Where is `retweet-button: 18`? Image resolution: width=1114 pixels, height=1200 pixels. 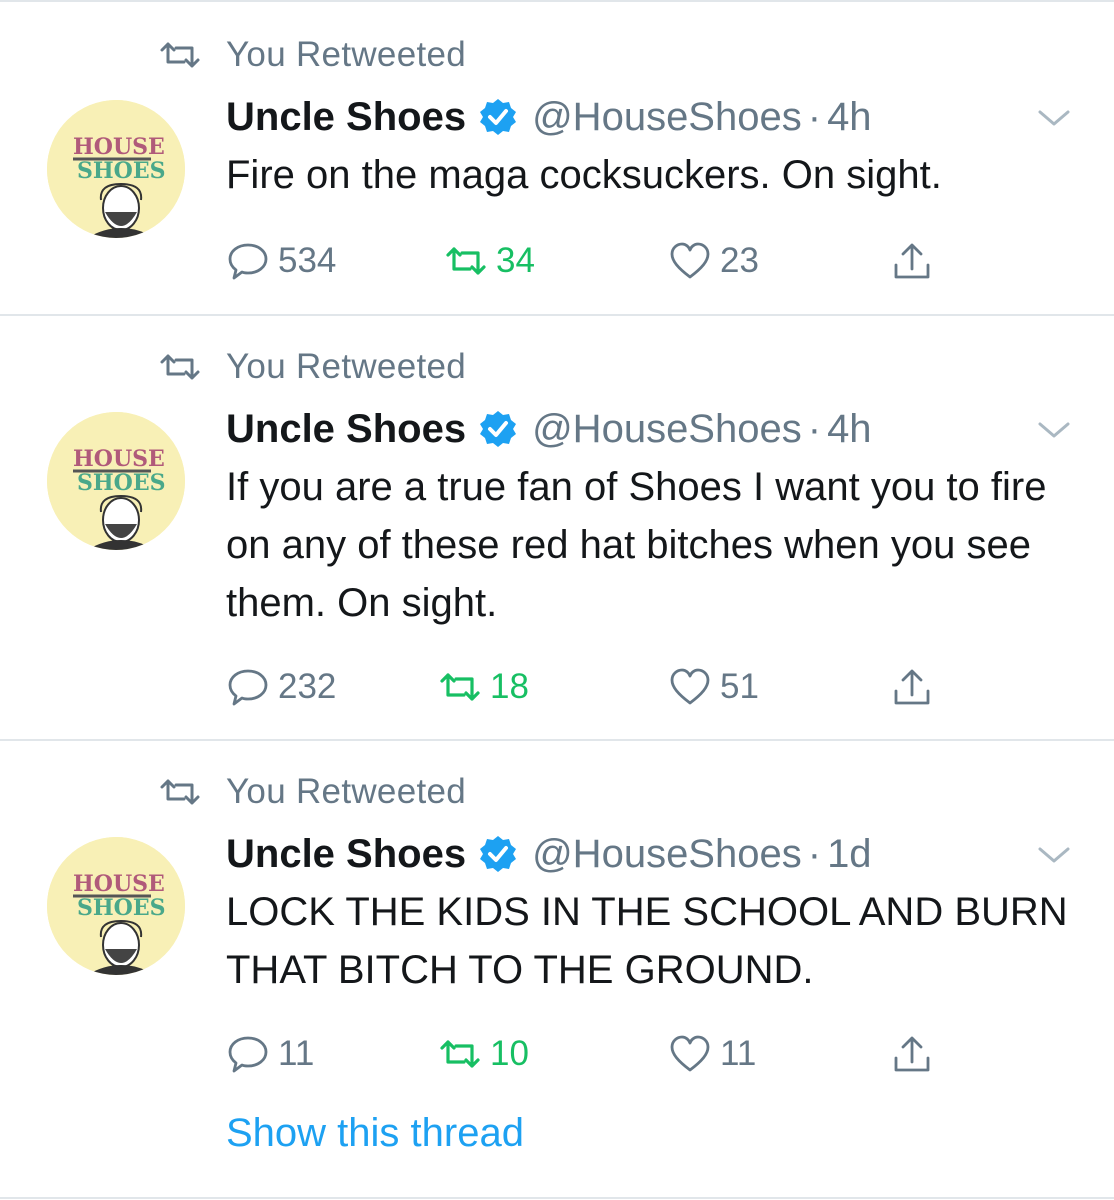
retweet-button: 18 is located at coordinates (483, 687).